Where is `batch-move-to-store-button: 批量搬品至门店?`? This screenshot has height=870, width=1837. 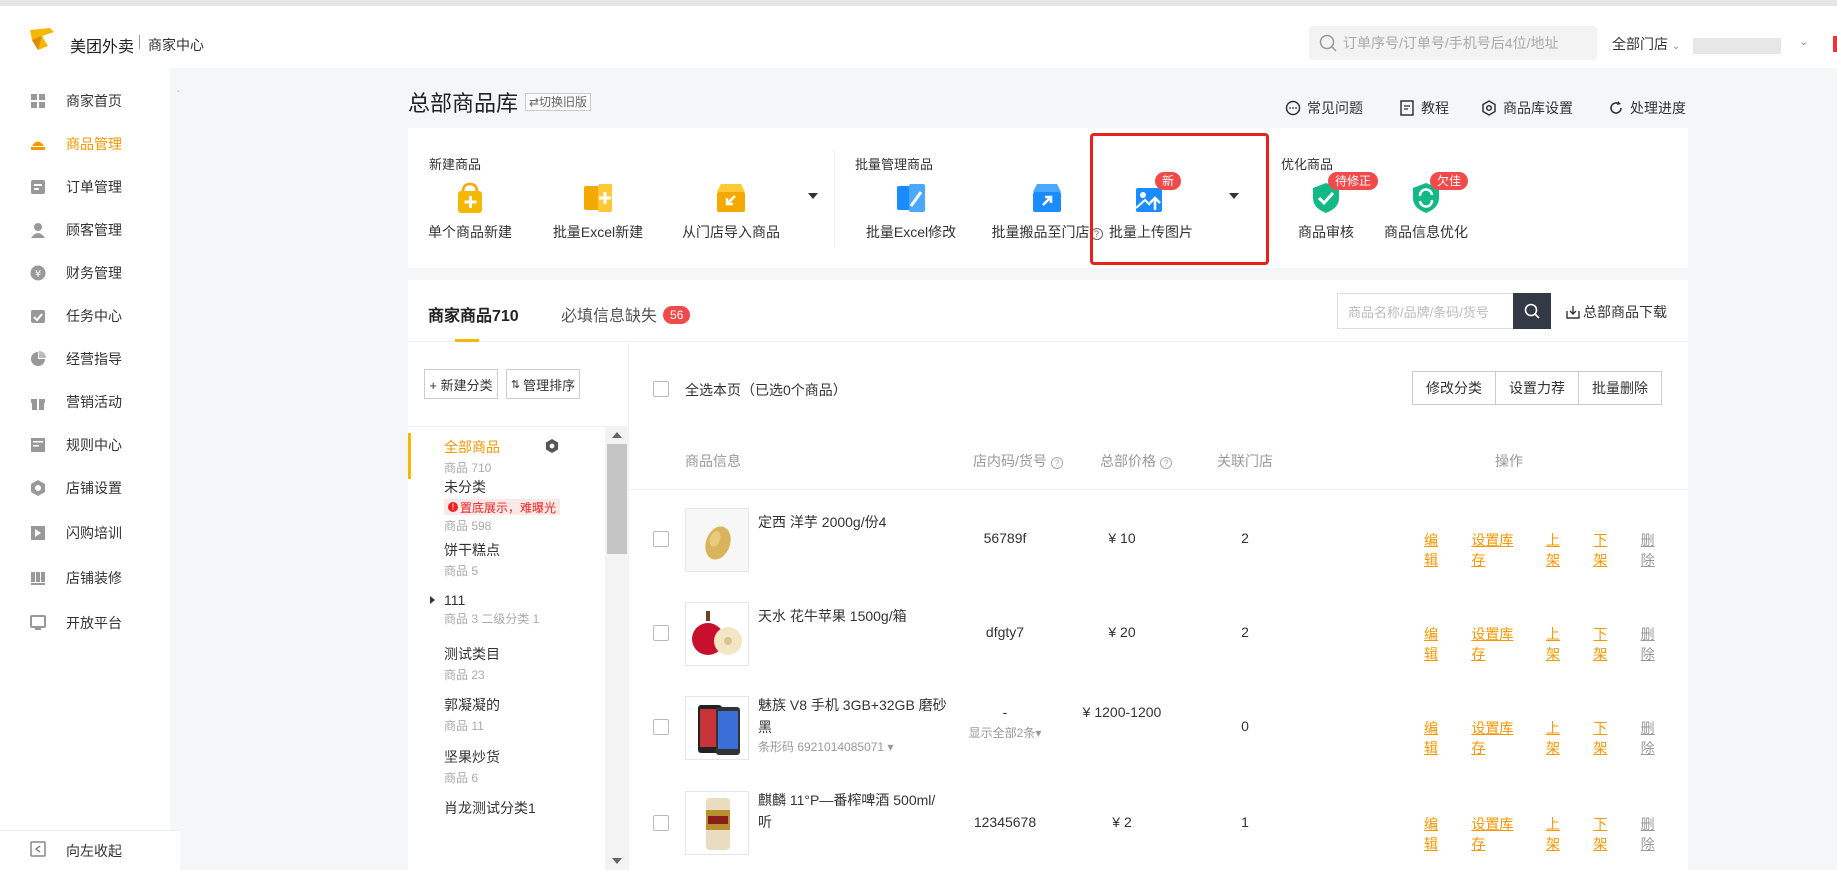
batch-move-to-store-button: 批量搬品至门店? is located at coordinates (1047, 211).